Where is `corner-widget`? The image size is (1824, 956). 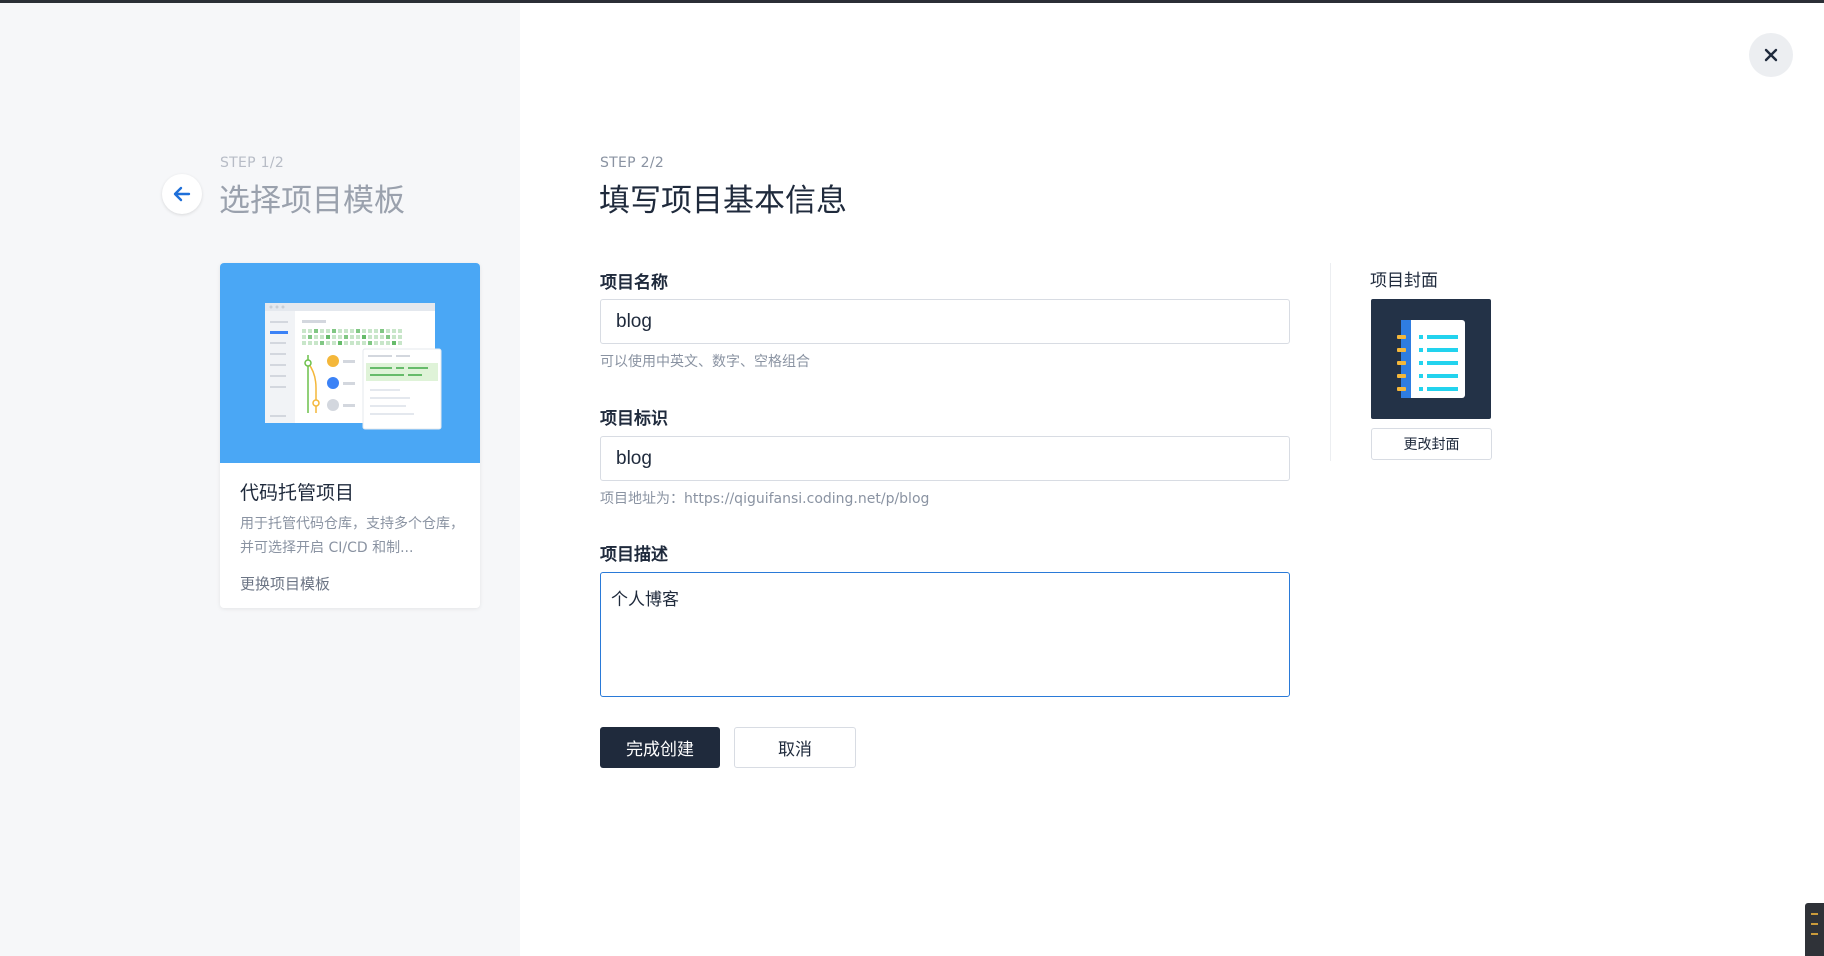 corner-widget is located at coordinates (1814, 929).